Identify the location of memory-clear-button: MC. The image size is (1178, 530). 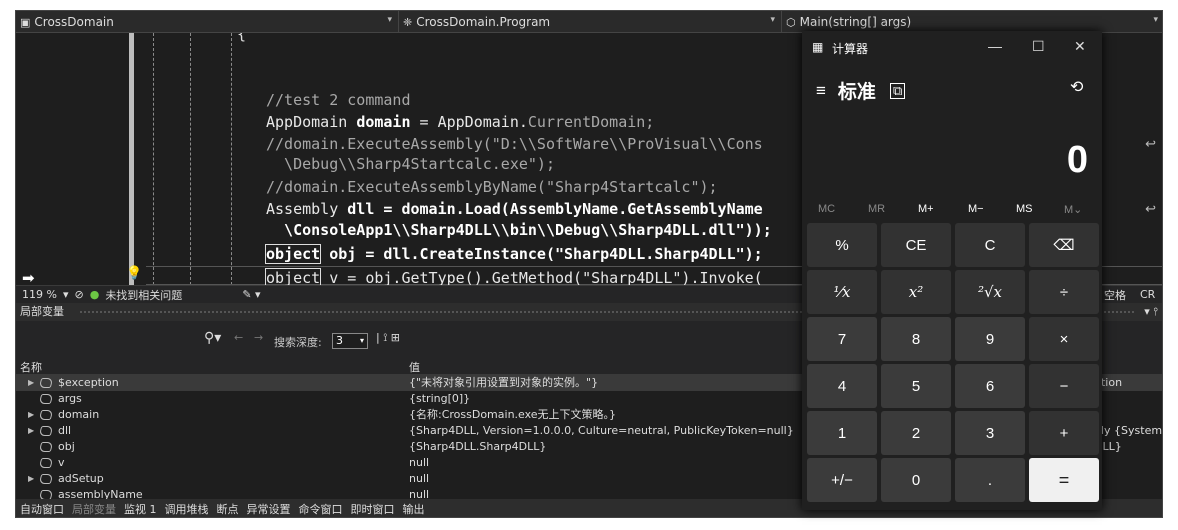
(826, 209).